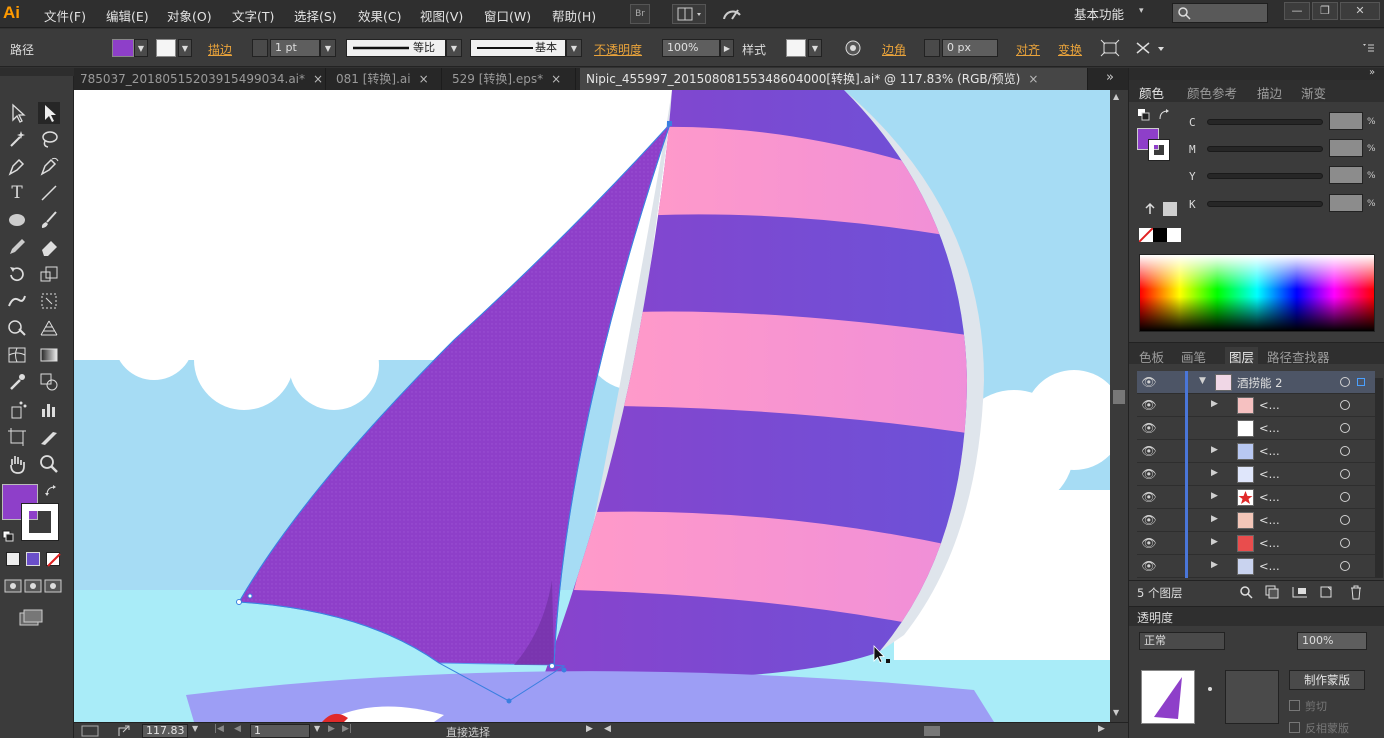  I want to click on locate-object-icon, so click(1246, 592).